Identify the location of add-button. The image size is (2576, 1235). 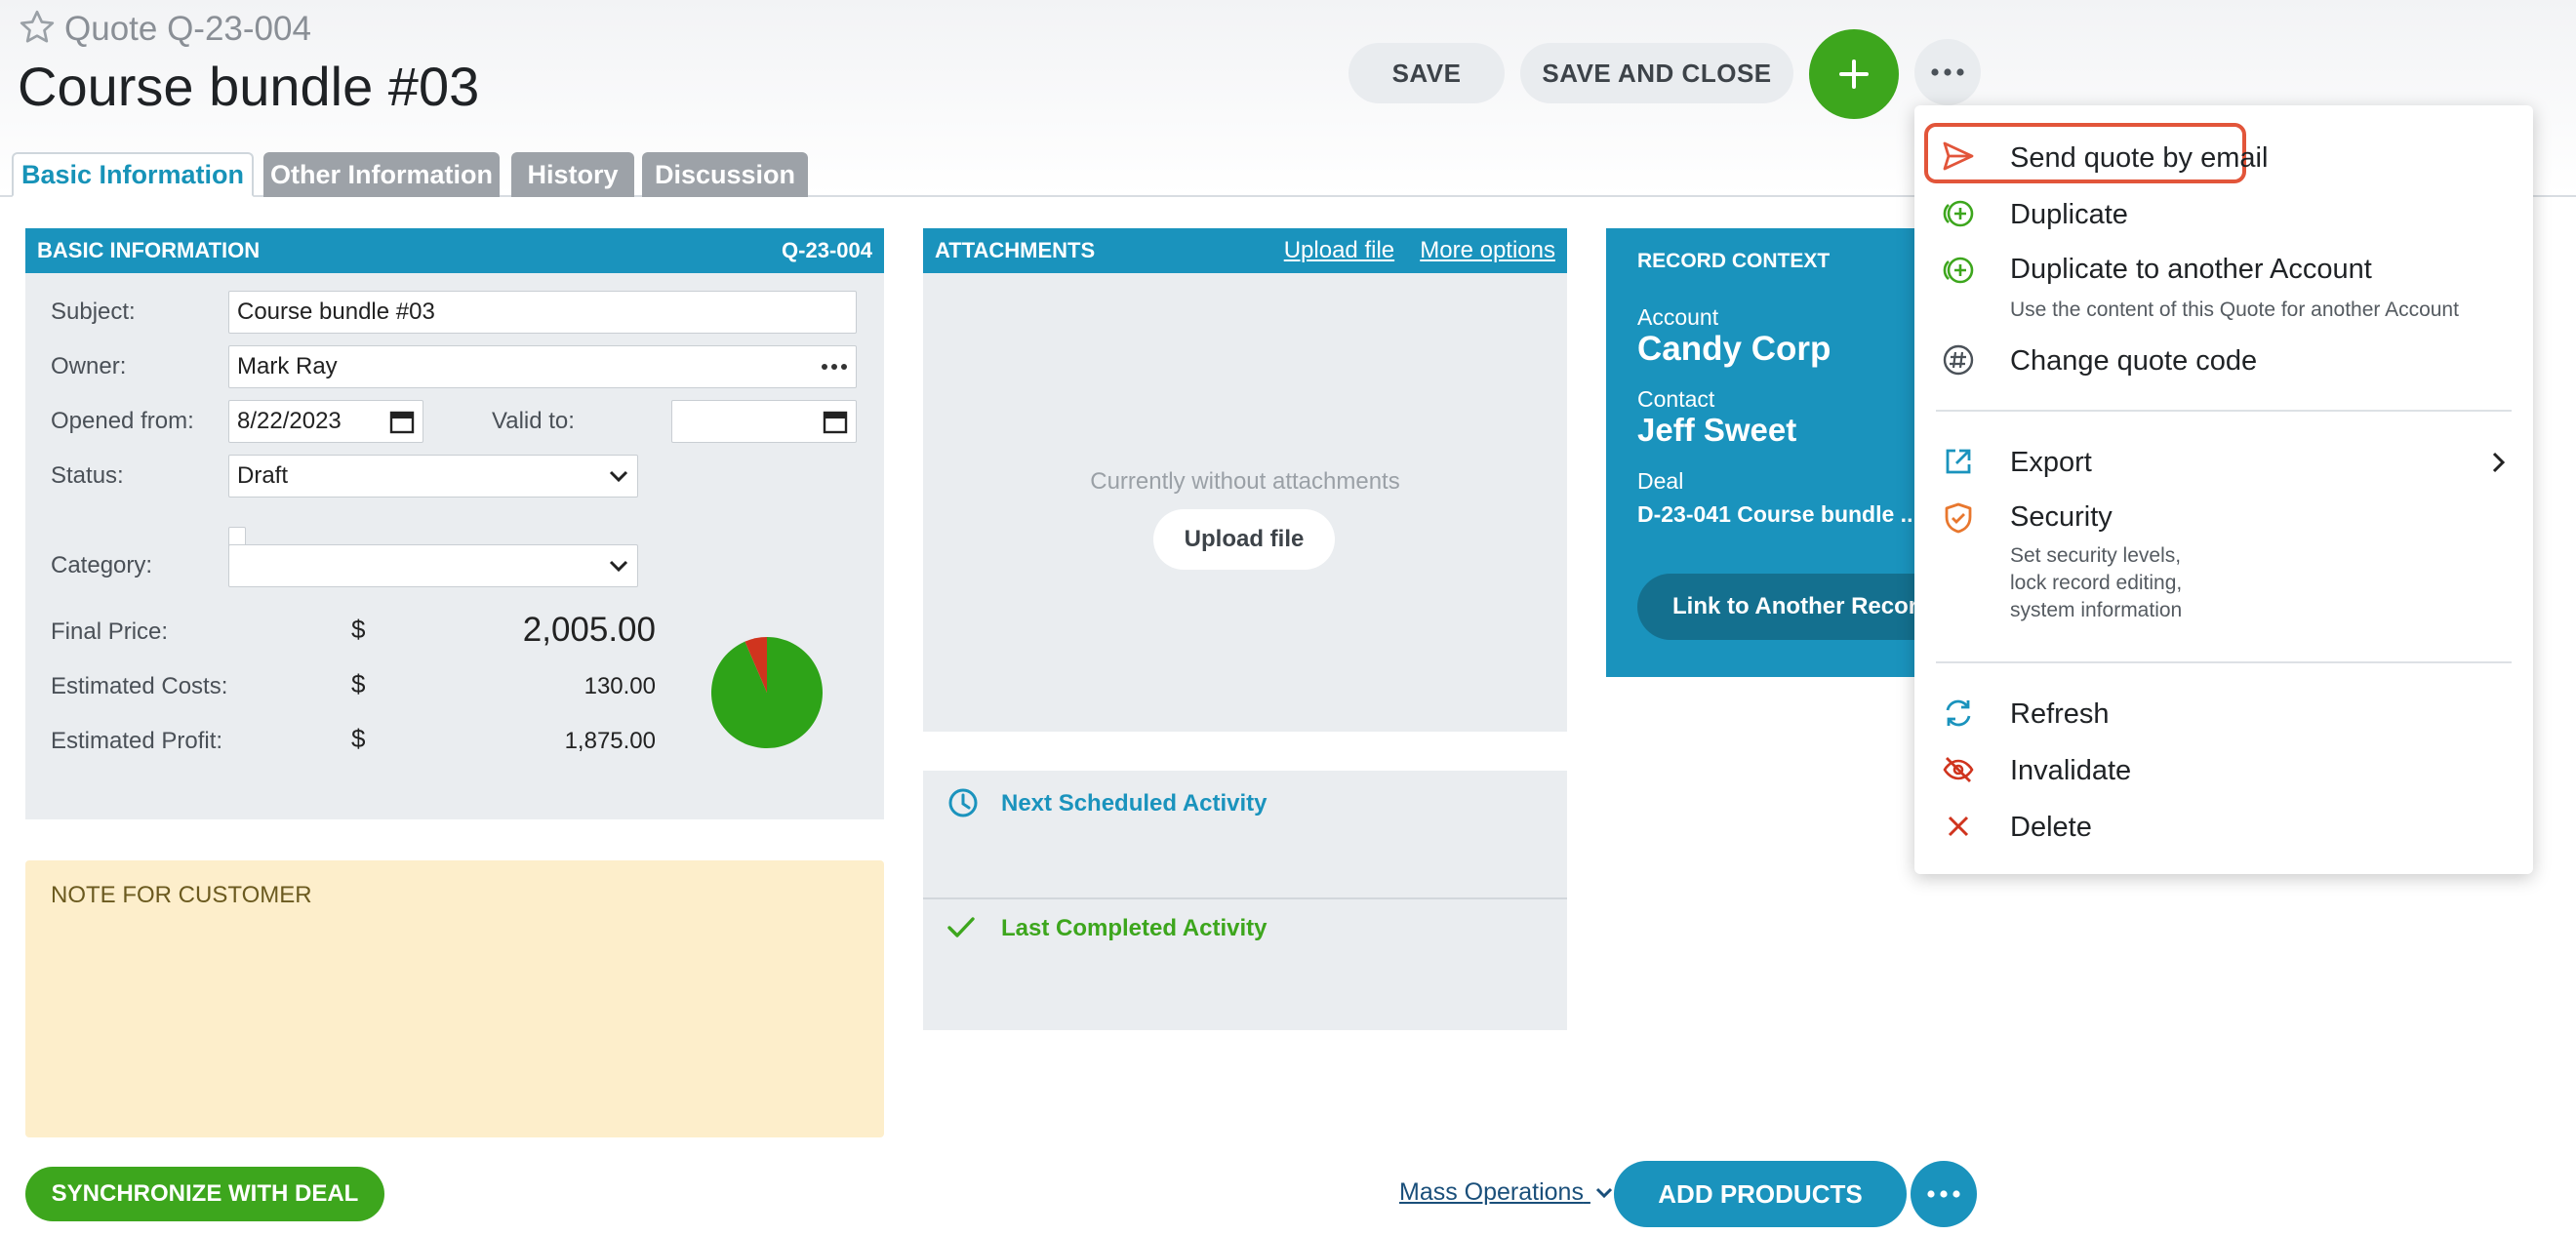
(1854, 74).